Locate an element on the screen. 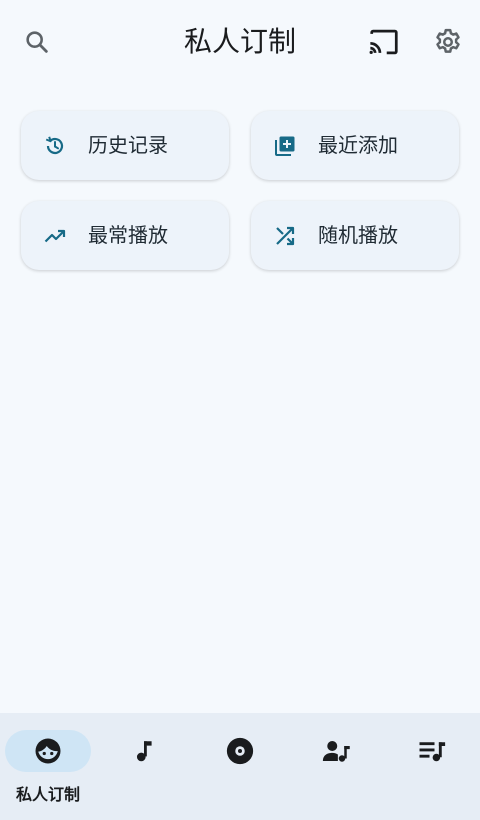  recently-added-card: 最近添加 is located at coordinates (355, 145).